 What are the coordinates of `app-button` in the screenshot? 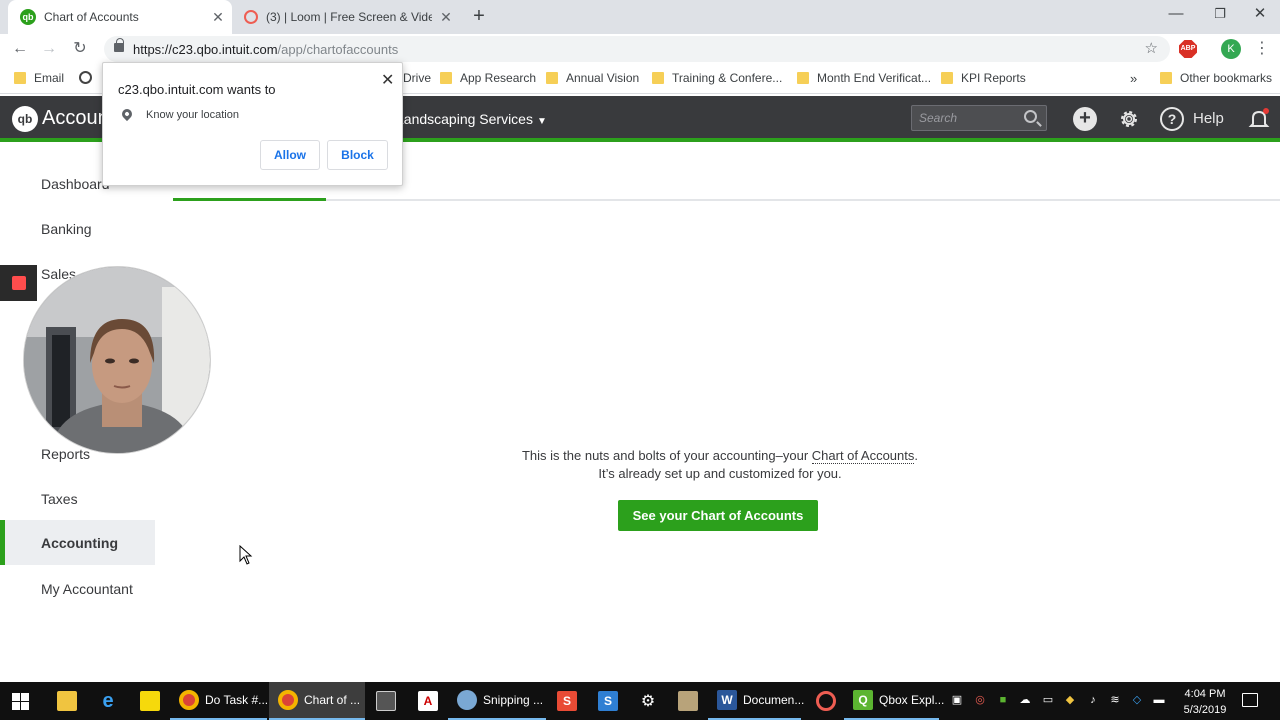 It's located at (686, 701).